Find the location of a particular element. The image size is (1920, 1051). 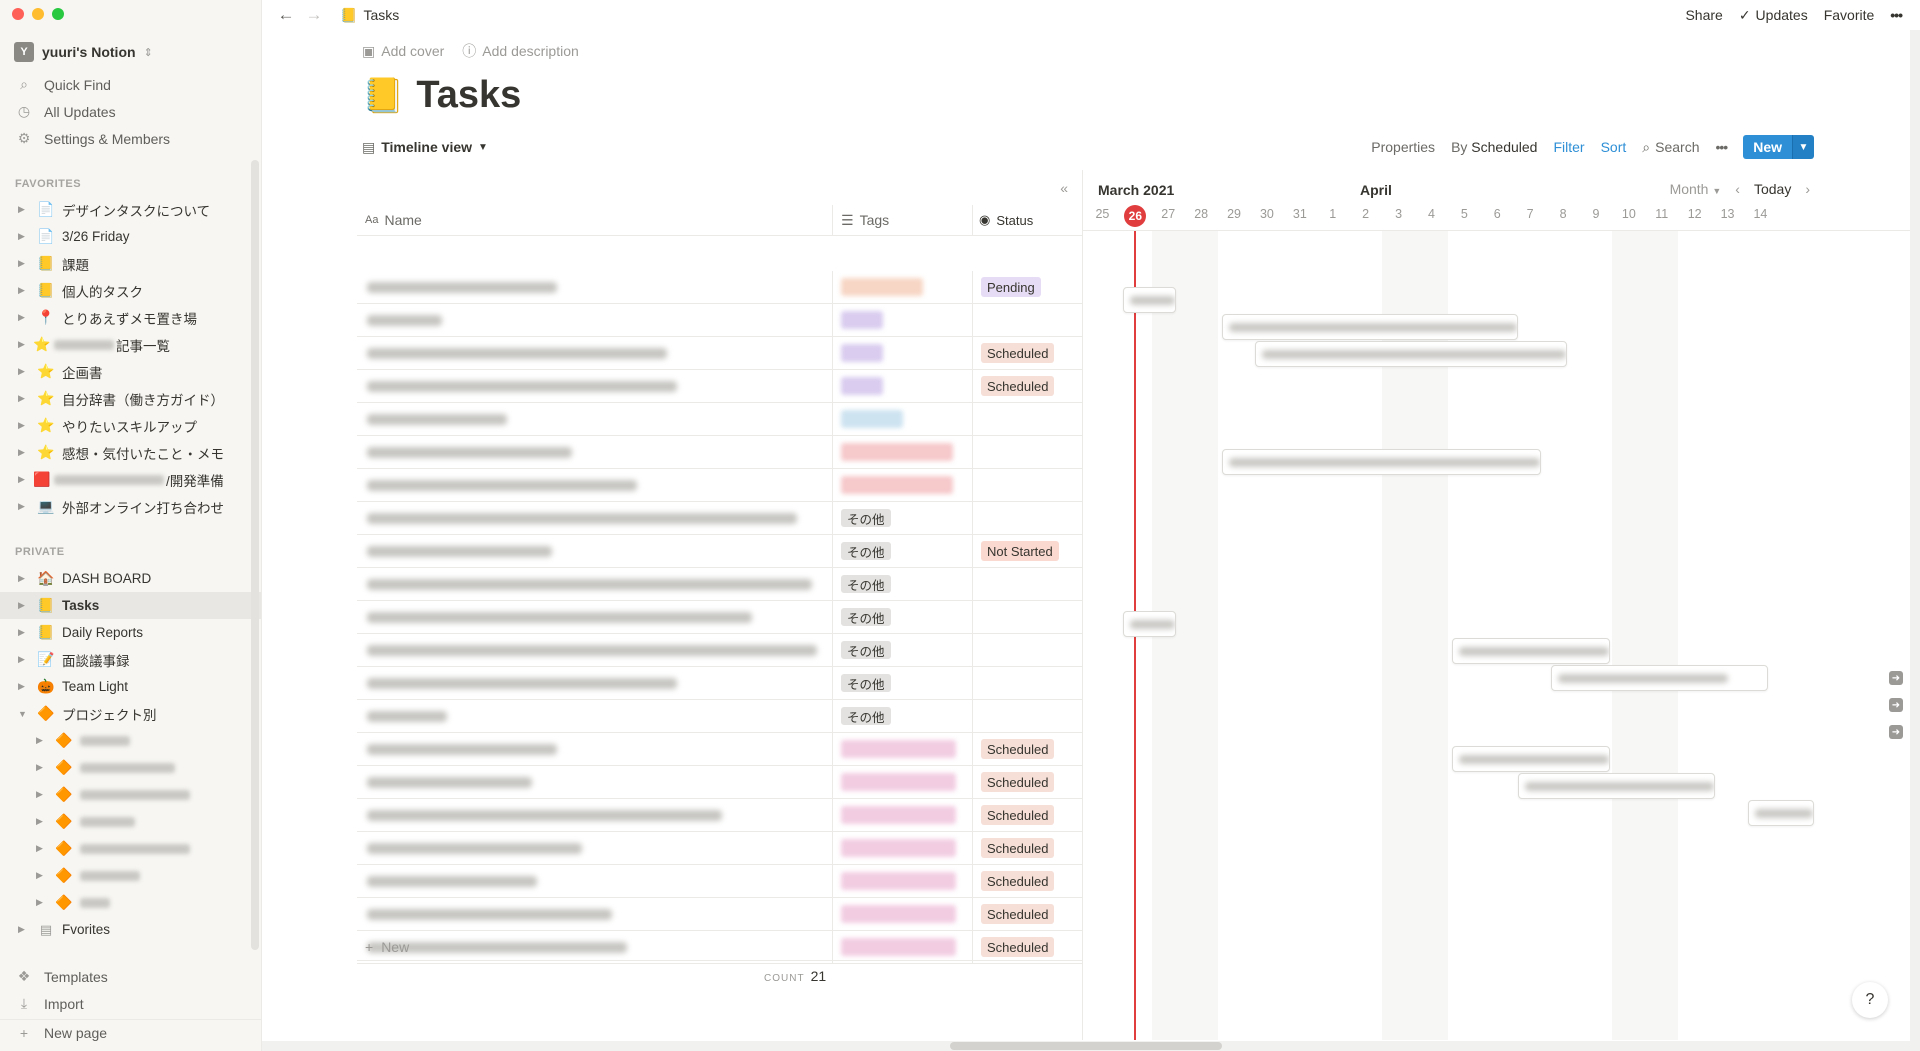

workspace-switcher: Y yuuri's Notion ⇕ is located at coordinates (132, 52).